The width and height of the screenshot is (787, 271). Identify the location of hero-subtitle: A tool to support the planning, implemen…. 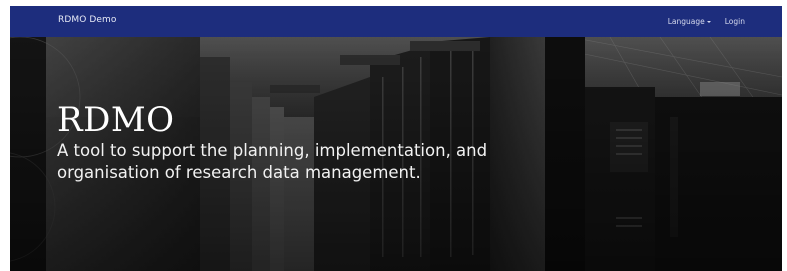
(272, 161).